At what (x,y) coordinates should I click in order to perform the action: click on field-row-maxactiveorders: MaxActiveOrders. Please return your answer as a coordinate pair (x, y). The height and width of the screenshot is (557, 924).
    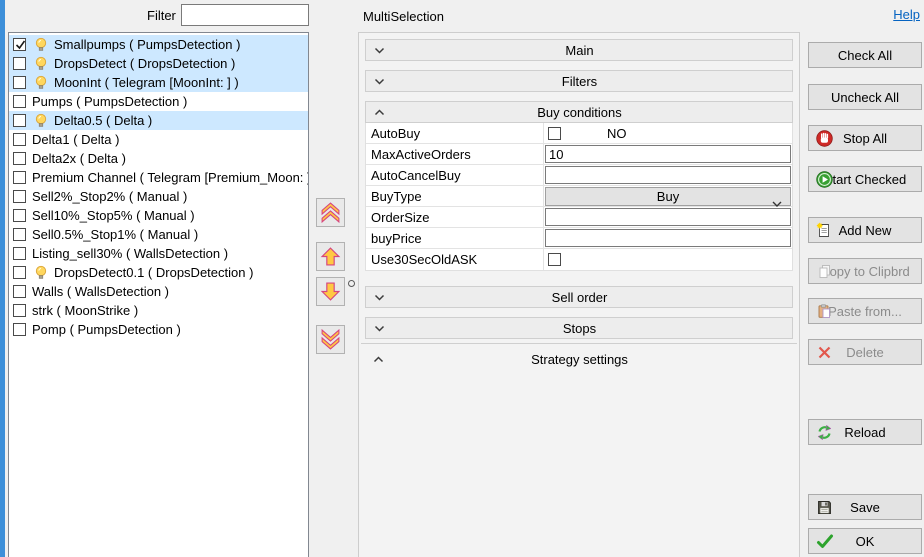
    Looking at the image, I should click on (579, 154).